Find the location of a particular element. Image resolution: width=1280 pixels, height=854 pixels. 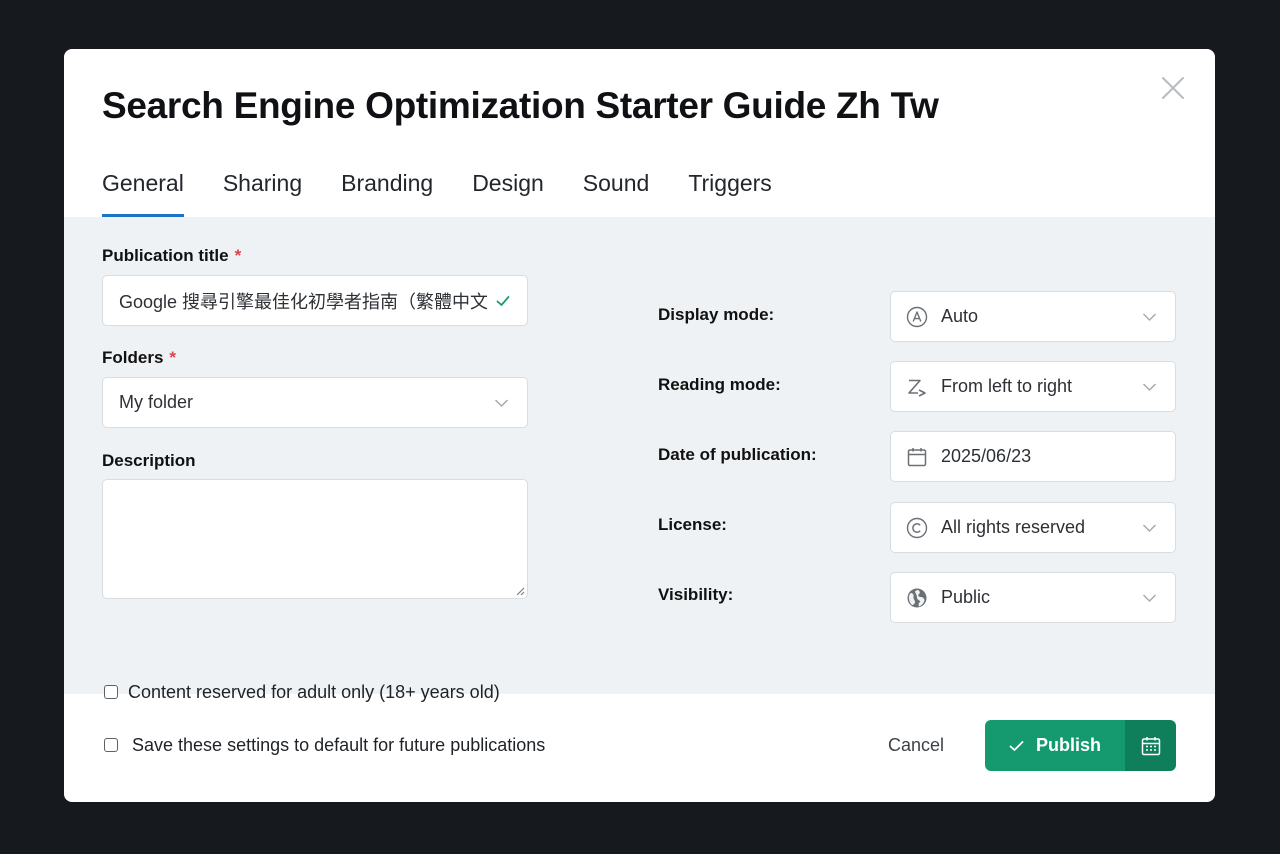

publish-label: Publish is located at coordinates (1068, 745).